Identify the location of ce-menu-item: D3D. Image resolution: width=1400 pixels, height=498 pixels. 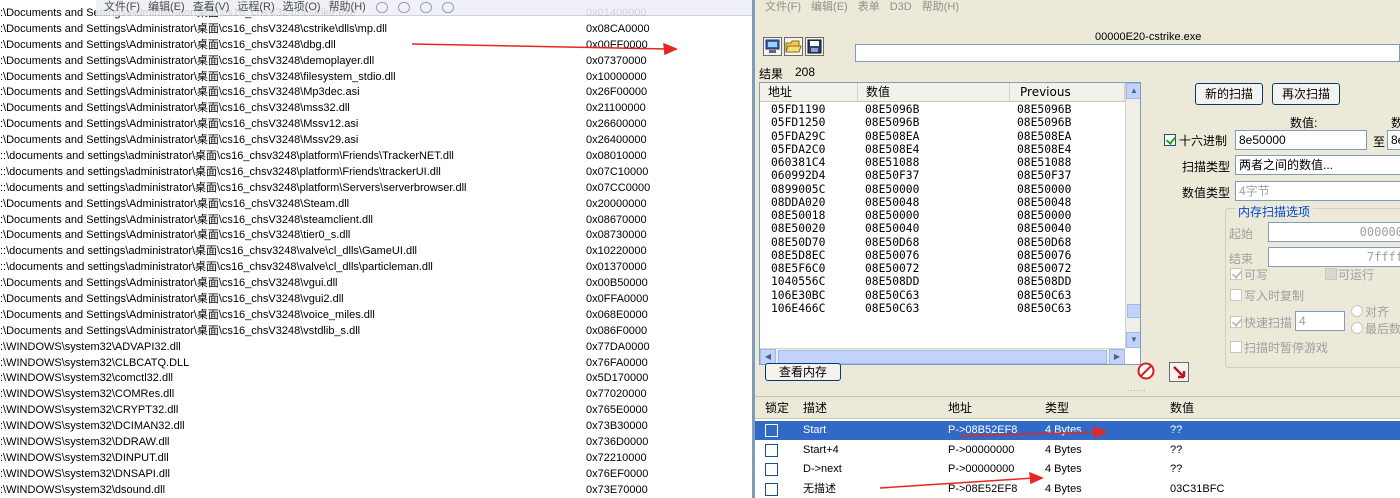
(901, 7).